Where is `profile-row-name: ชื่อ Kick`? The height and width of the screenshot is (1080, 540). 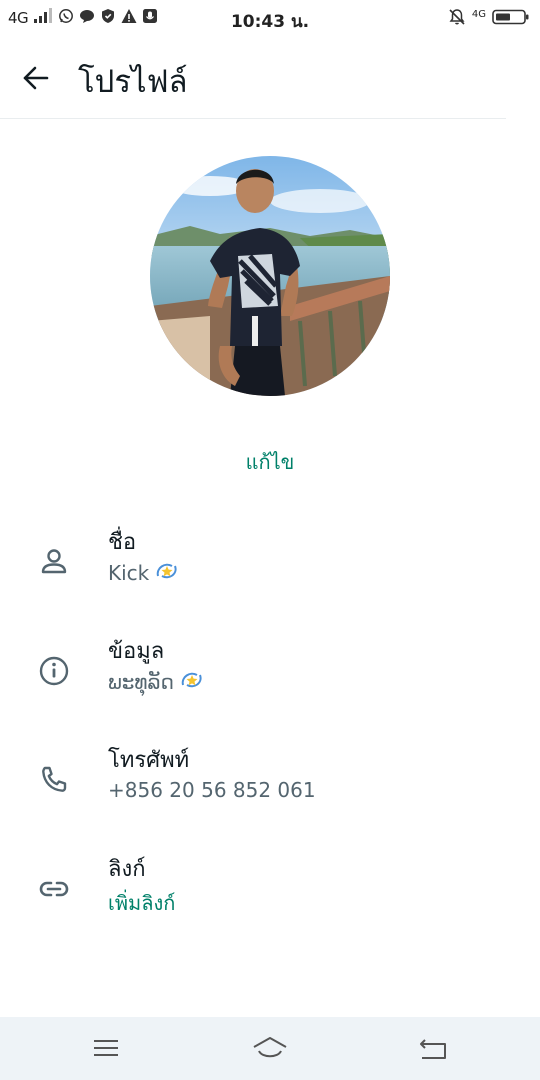 profile-row-name: ชื่อ Kick is located at coordinates (270, 562).